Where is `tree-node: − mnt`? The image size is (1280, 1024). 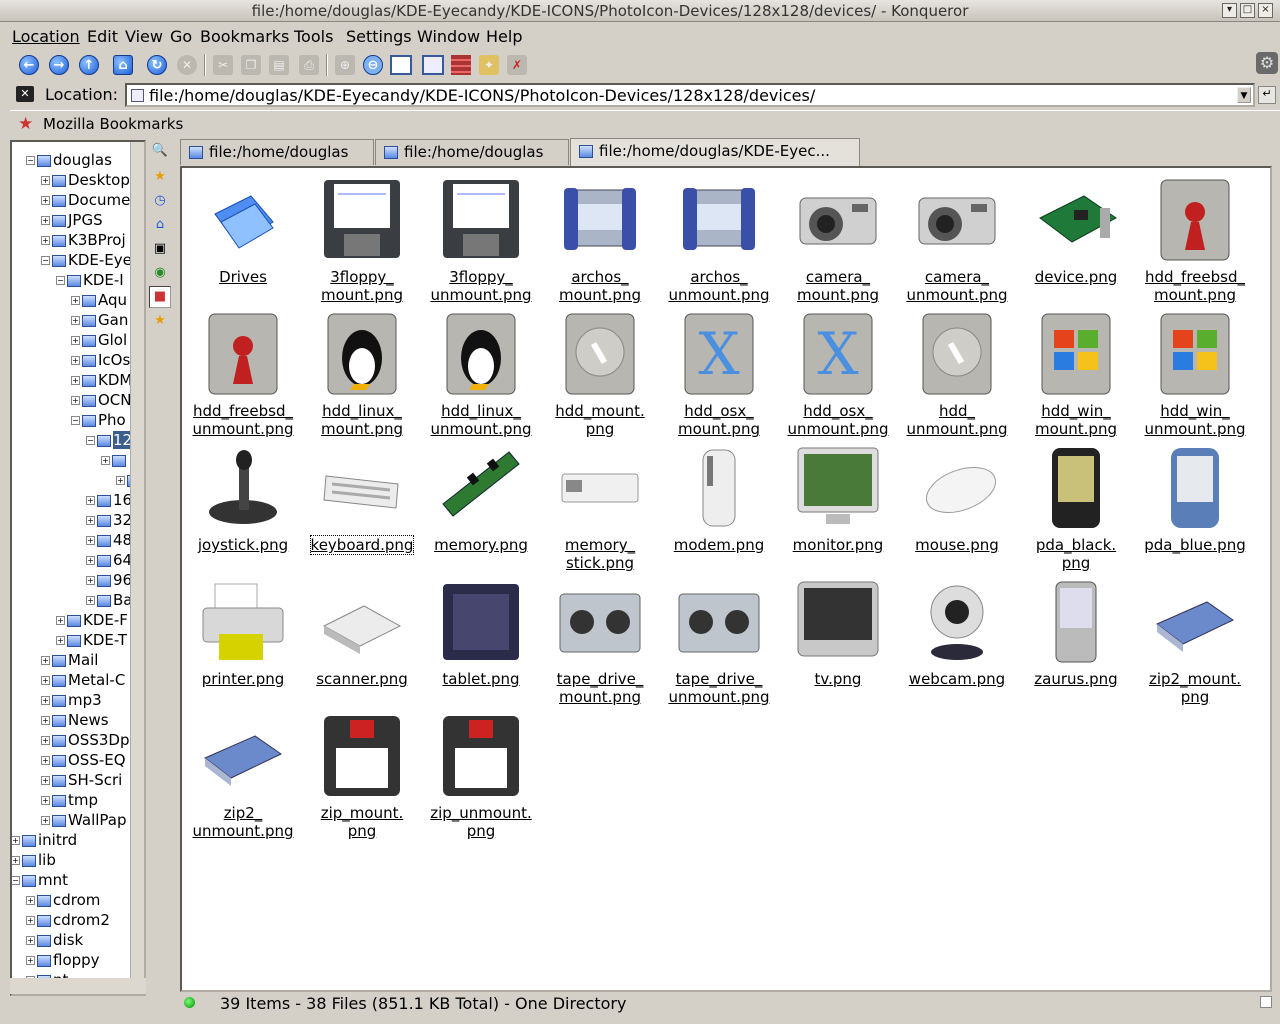 tree-node: − mnt is located at coordinates (40, 880).